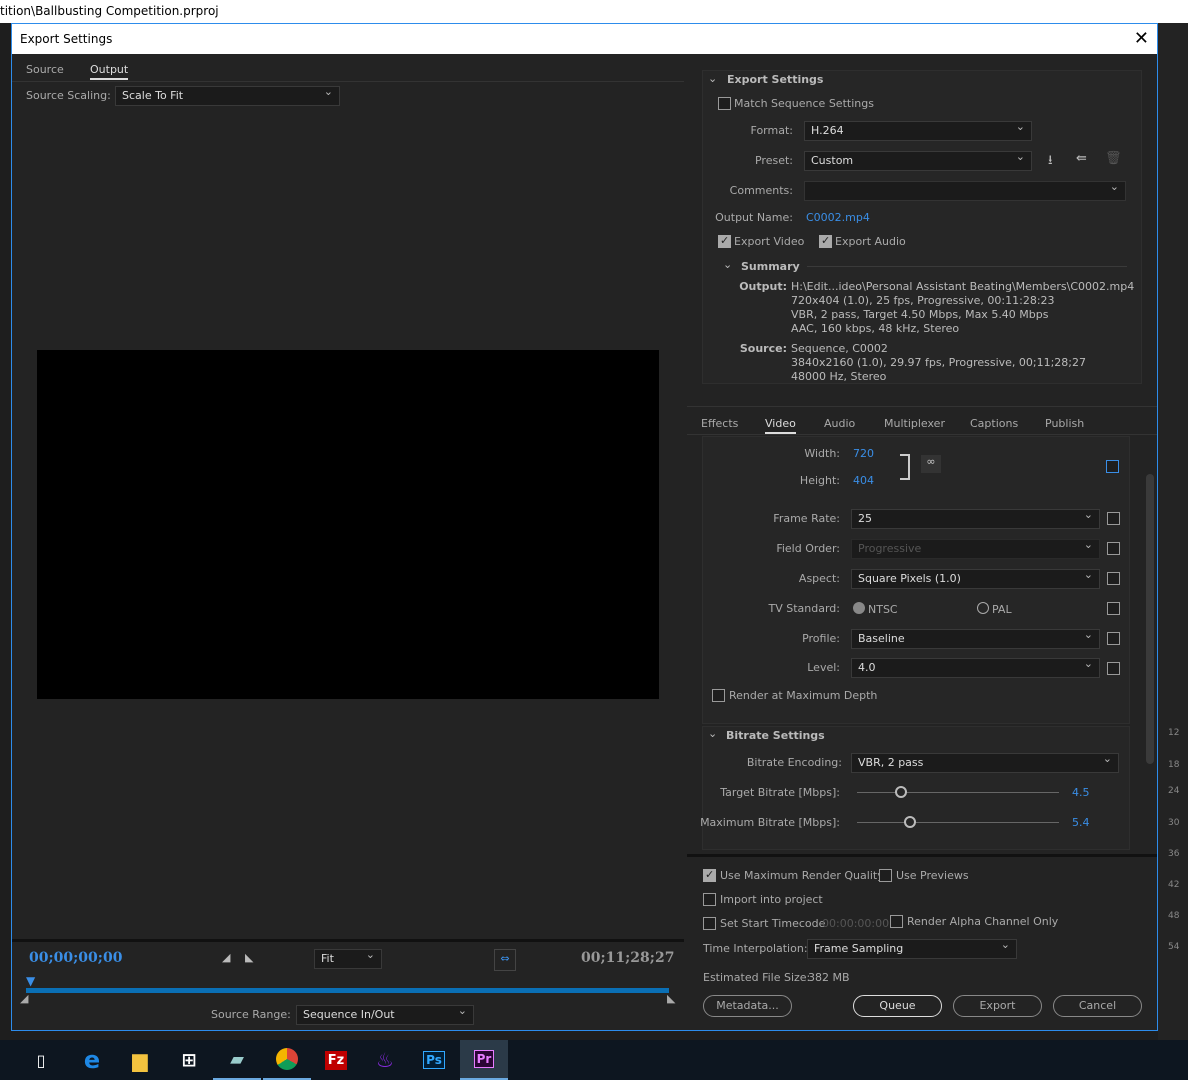 This screenshot has width=1188, height=1080. What do you see at coordinates (1113, 158) in the screenshot?
I see `delete-preset-icon: 🗑` at bounding box center [1113, 158].